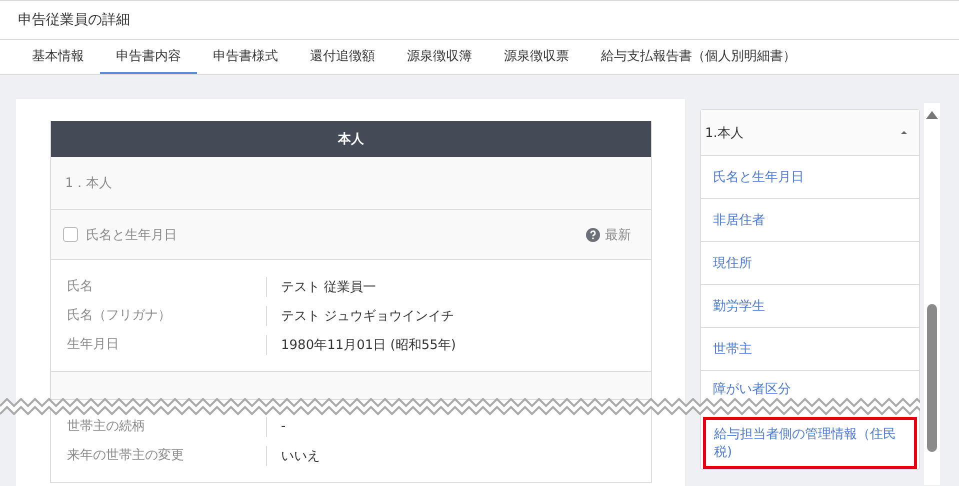 The height and width of the screenshot is (486, 959). What do you see at coordinates (932, 294) in the screenshot?
I see `scrollbar` at bounding box center [932, 294].